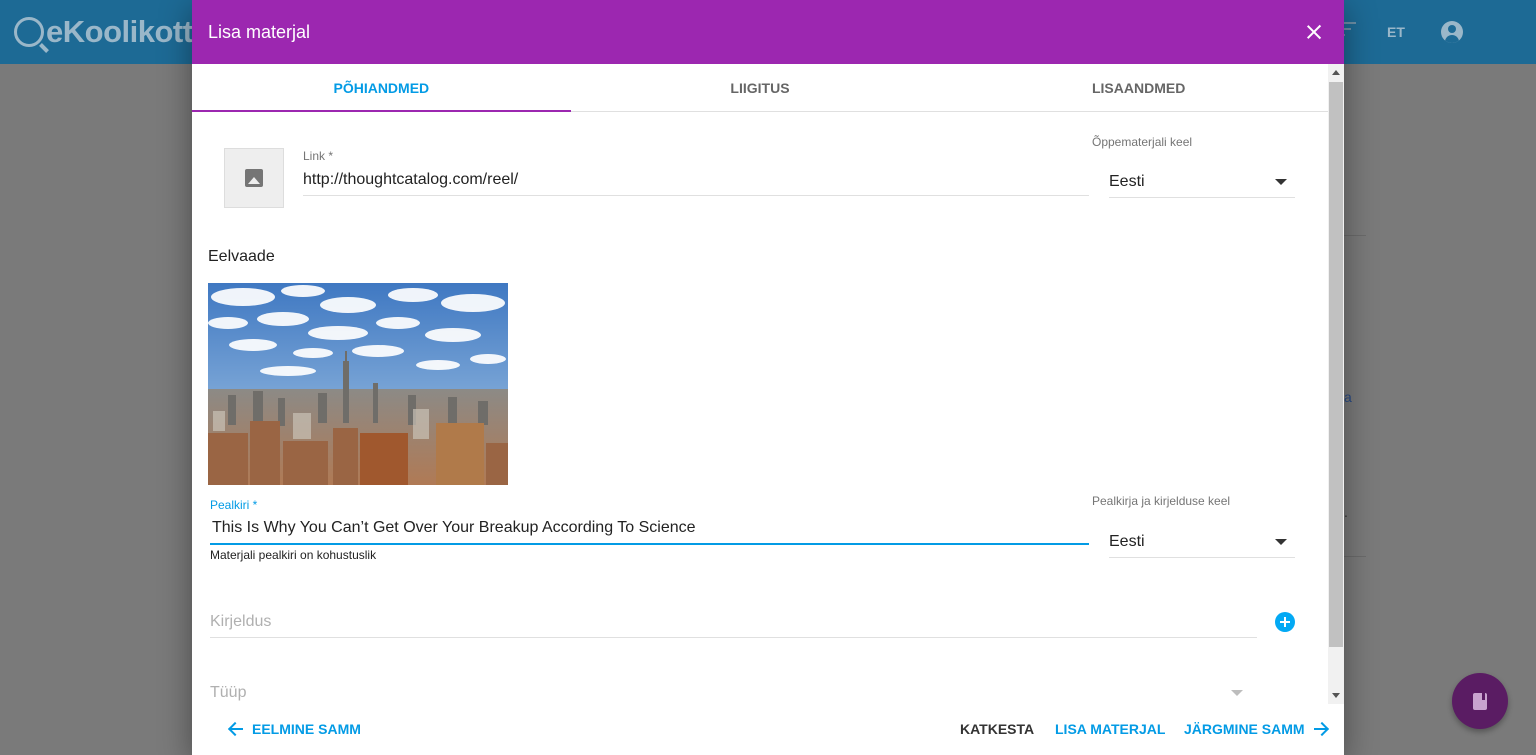 This screenshot has width=1536, height=755. I want to click on add-material-button: LISA MATERJAL, so click(1110, 729).